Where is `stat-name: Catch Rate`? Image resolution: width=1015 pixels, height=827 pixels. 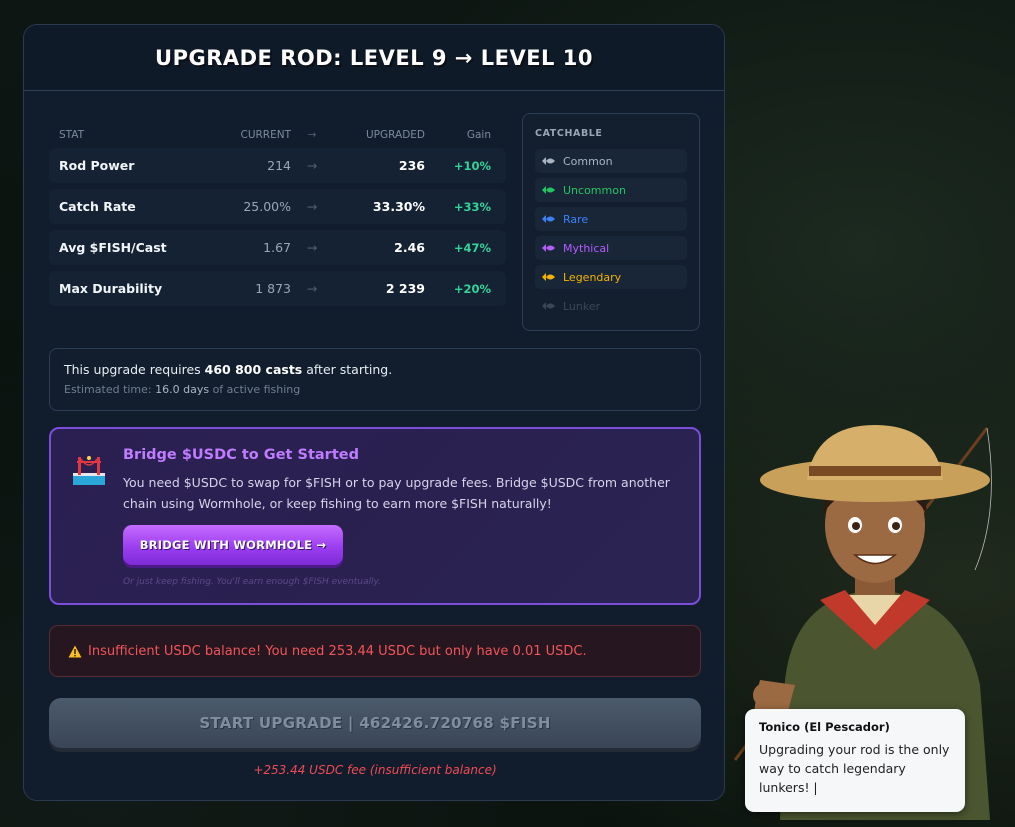
stat-name: Catch Rate is located at coordinates (97, 206).